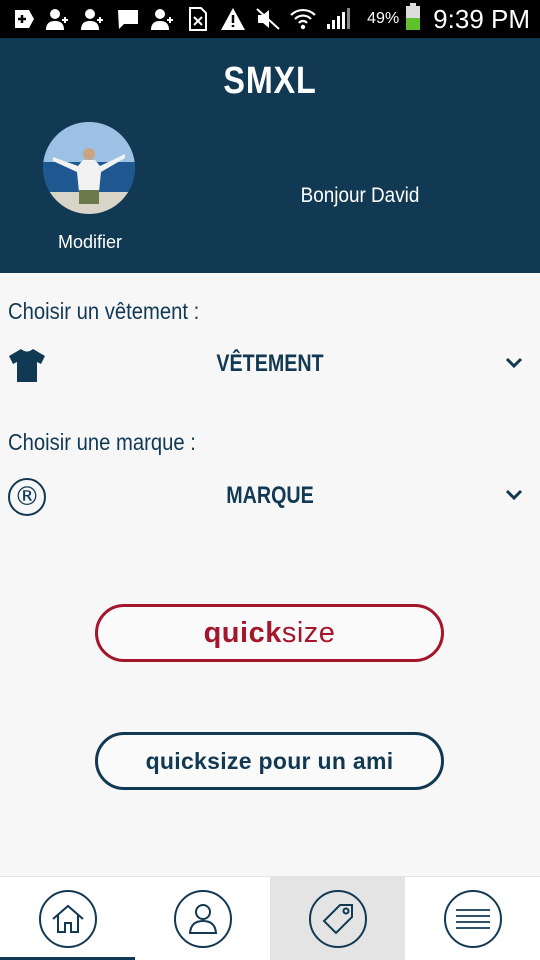 The image size is (540, 960). I want to click on greeting-text: Bonjour David, so click(360, 195).